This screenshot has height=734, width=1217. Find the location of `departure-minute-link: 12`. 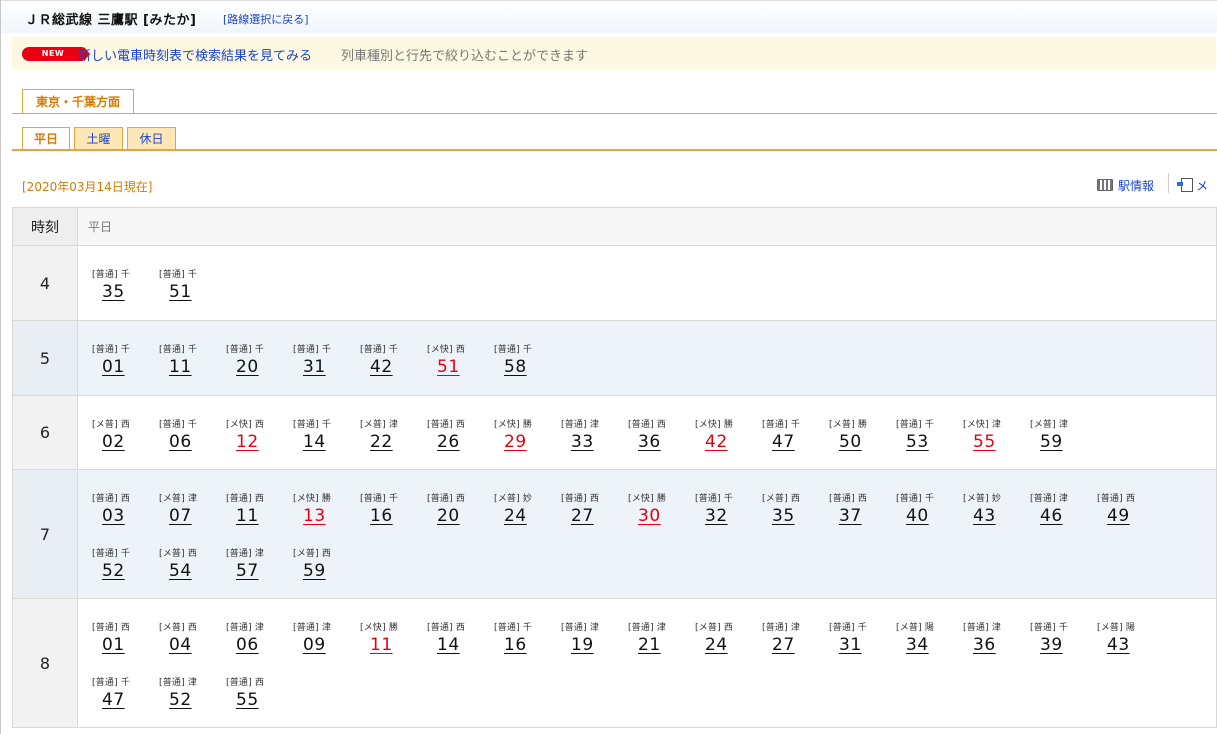

departure-minute-link: 12 is located at coordinates (247, 442).